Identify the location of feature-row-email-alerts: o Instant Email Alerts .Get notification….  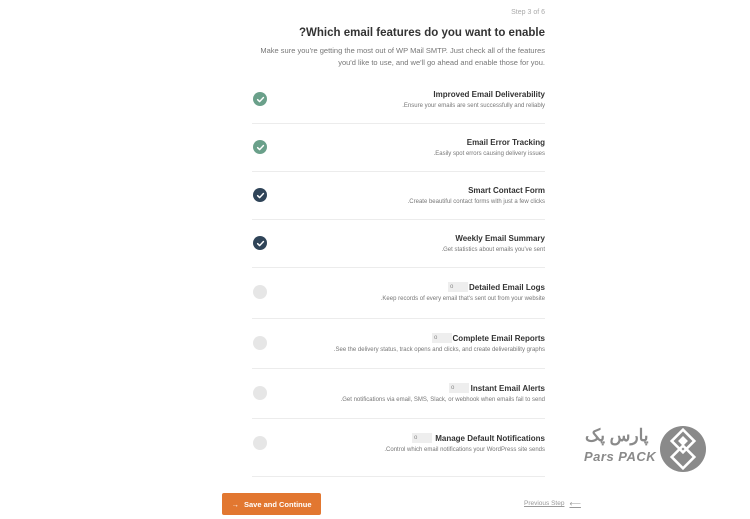
(398, 394).